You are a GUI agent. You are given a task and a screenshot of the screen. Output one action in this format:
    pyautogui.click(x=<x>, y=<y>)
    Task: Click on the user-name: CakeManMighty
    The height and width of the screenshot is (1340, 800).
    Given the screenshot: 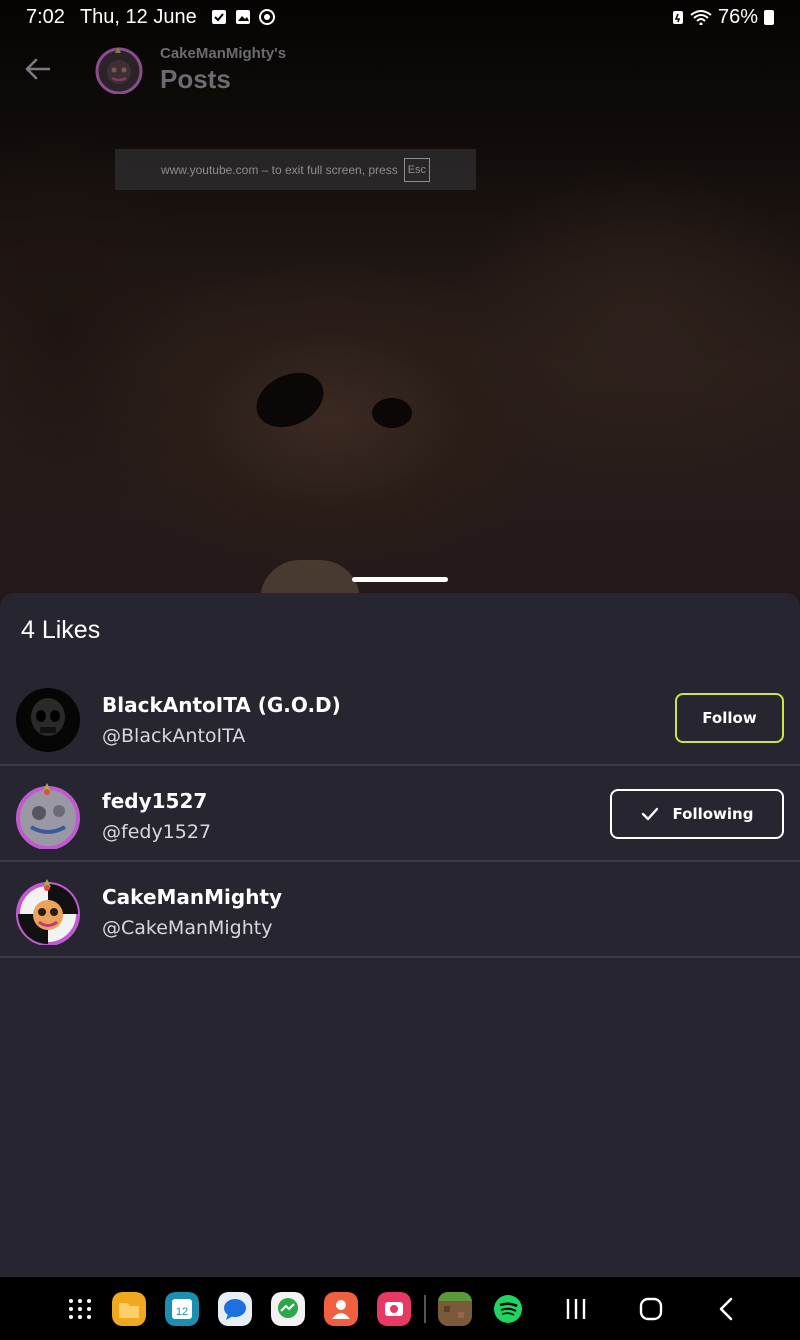 What is the action you would take?
    pyautogui.click(x=192, y=897)
    